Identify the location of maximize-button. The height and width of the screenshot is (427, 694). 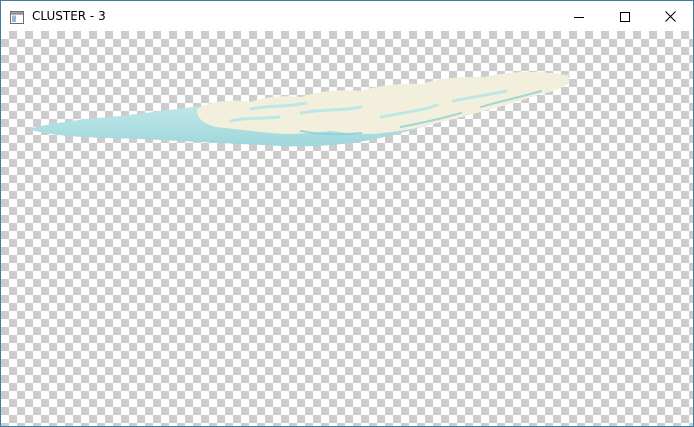
(625, 16).